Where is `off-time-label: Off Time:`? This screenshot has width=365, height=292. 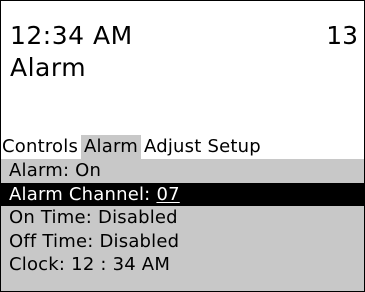 off-time-label: Off Time: is located at coordinates (51, 241).